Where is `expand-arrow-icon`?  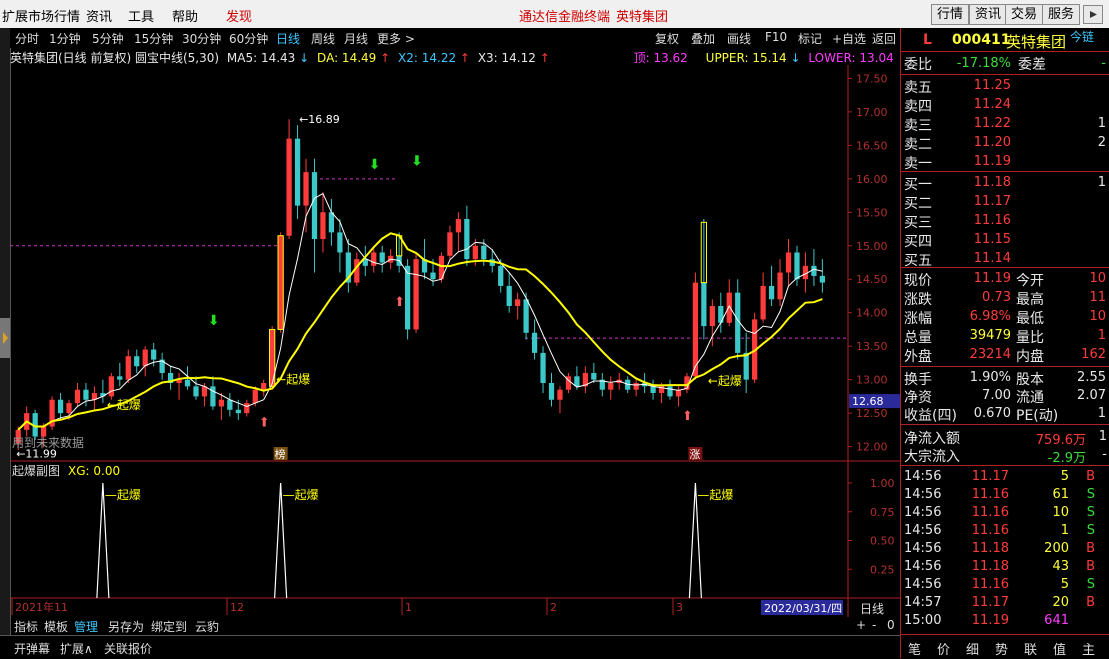
expand-arrow-icon is located at coordinates (5, 338).